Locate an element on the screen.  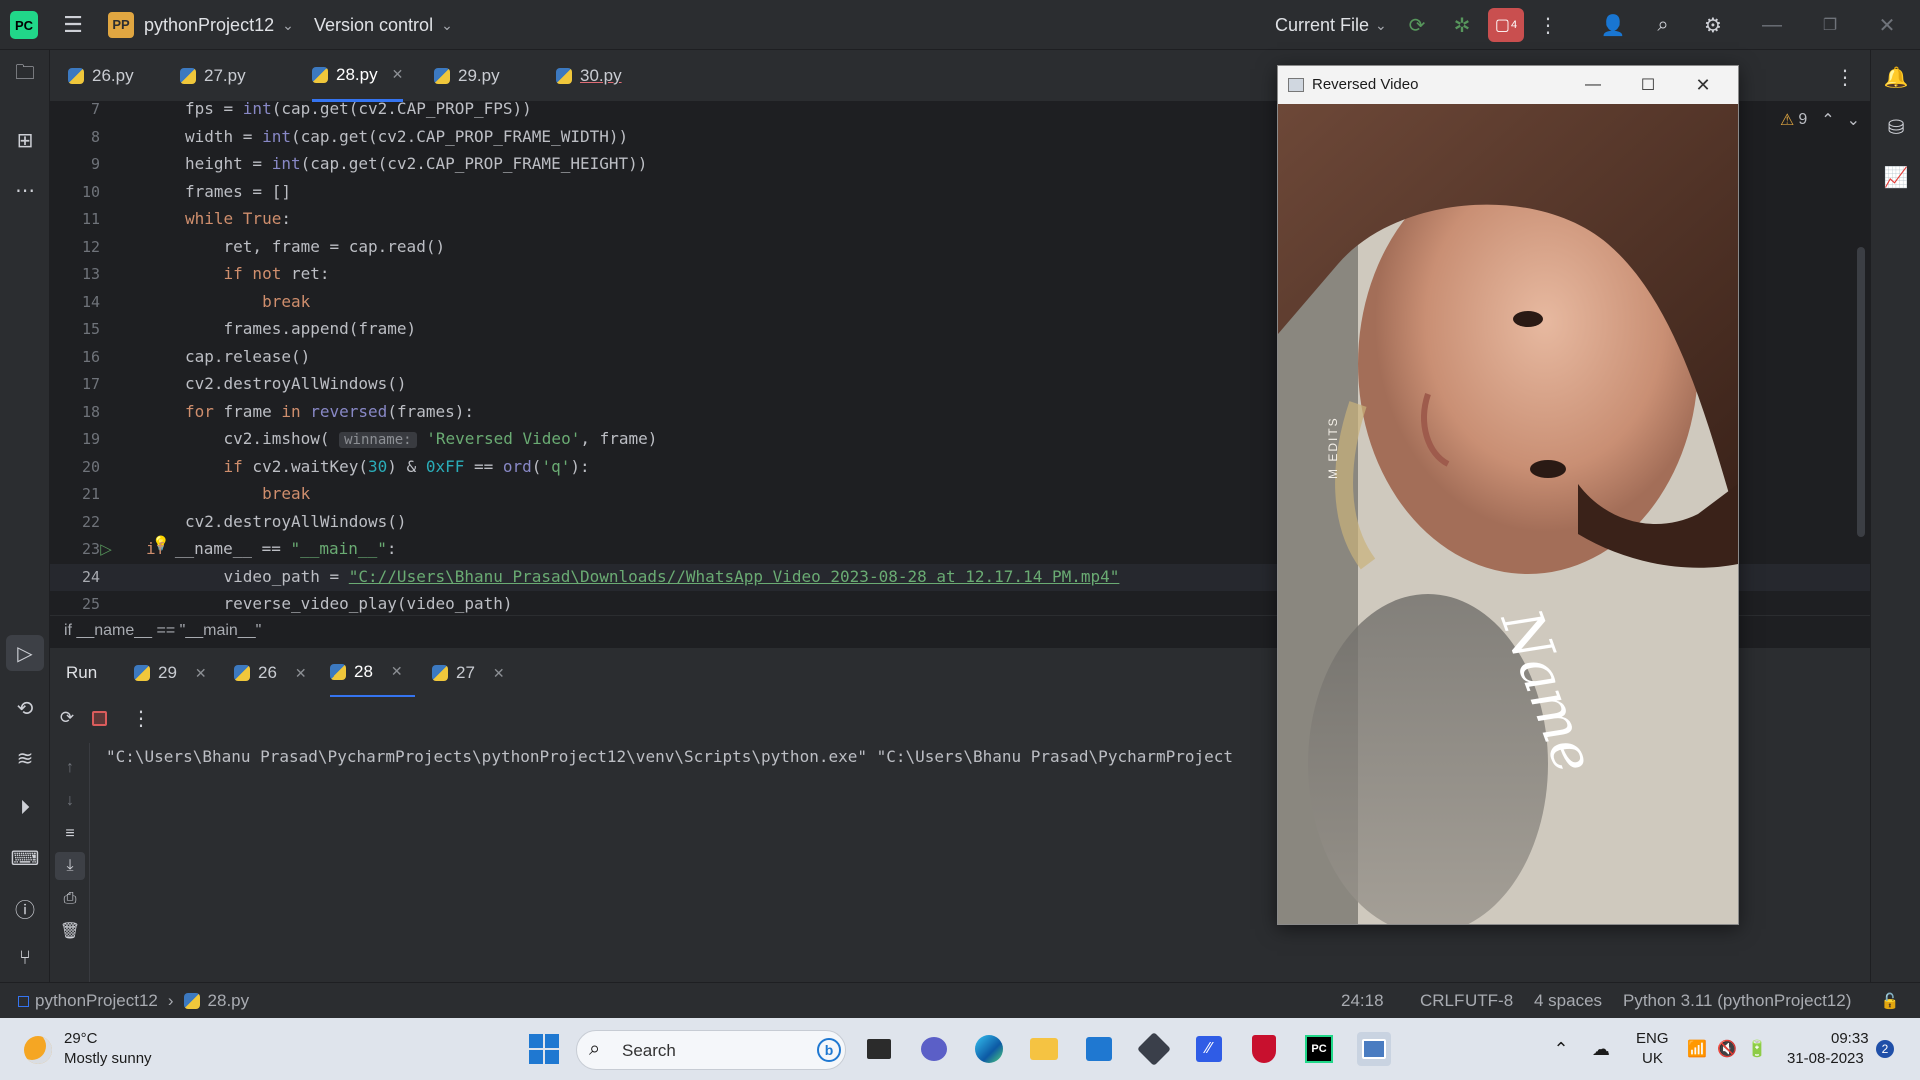
scroll-down-icon: ↓ is located at coordinates (70, 801).